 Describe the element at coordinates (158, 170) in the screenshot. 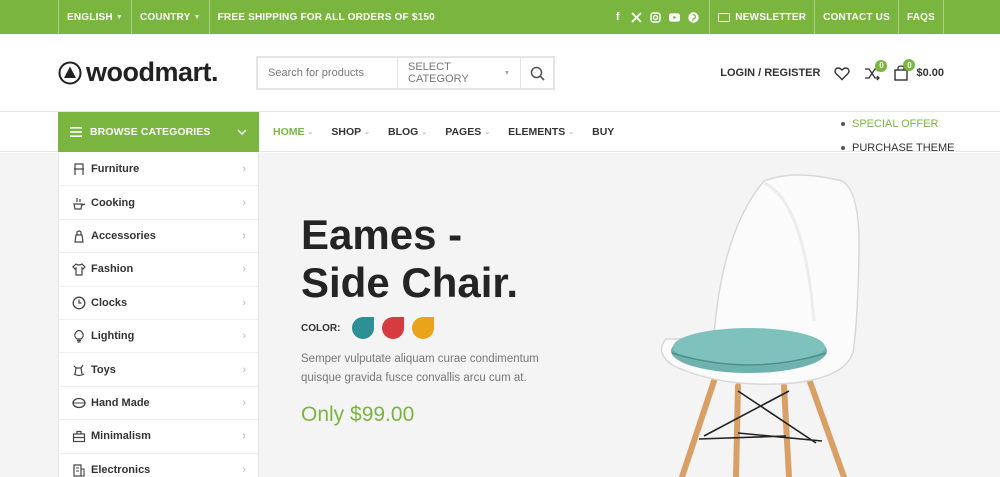

I see `category-item-furniture: Furniture ›` at that location.